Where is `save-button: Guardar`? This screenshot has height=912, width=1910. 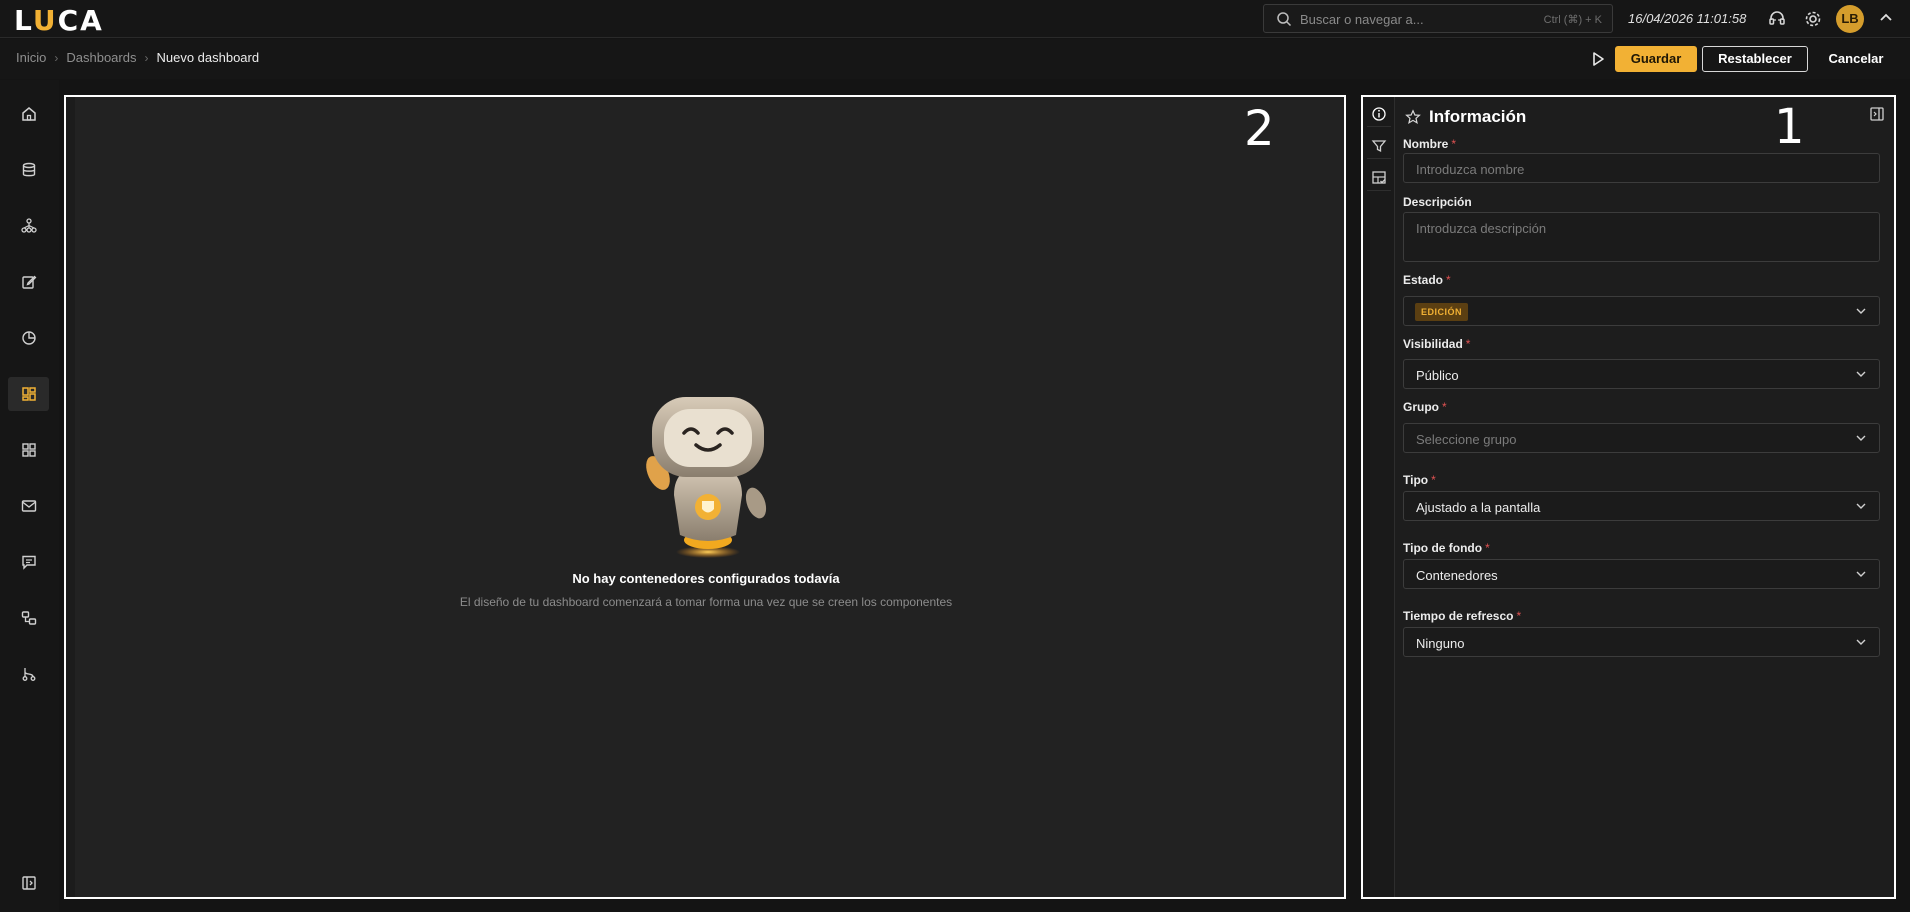 save-button: Guardar is located at coordinates (1656, 59).